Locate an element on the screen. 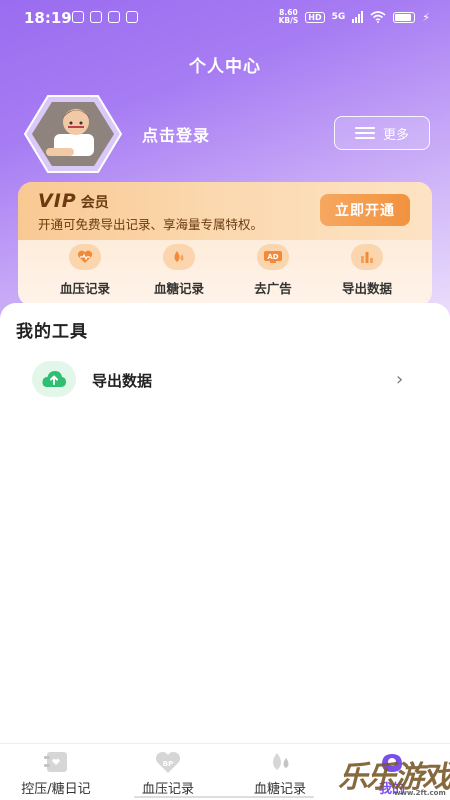 The width and height of the screenshot is (450, 800). watermark-logo: 乐乐游戏 www.2ft.com is located at coordinates (394, 778).